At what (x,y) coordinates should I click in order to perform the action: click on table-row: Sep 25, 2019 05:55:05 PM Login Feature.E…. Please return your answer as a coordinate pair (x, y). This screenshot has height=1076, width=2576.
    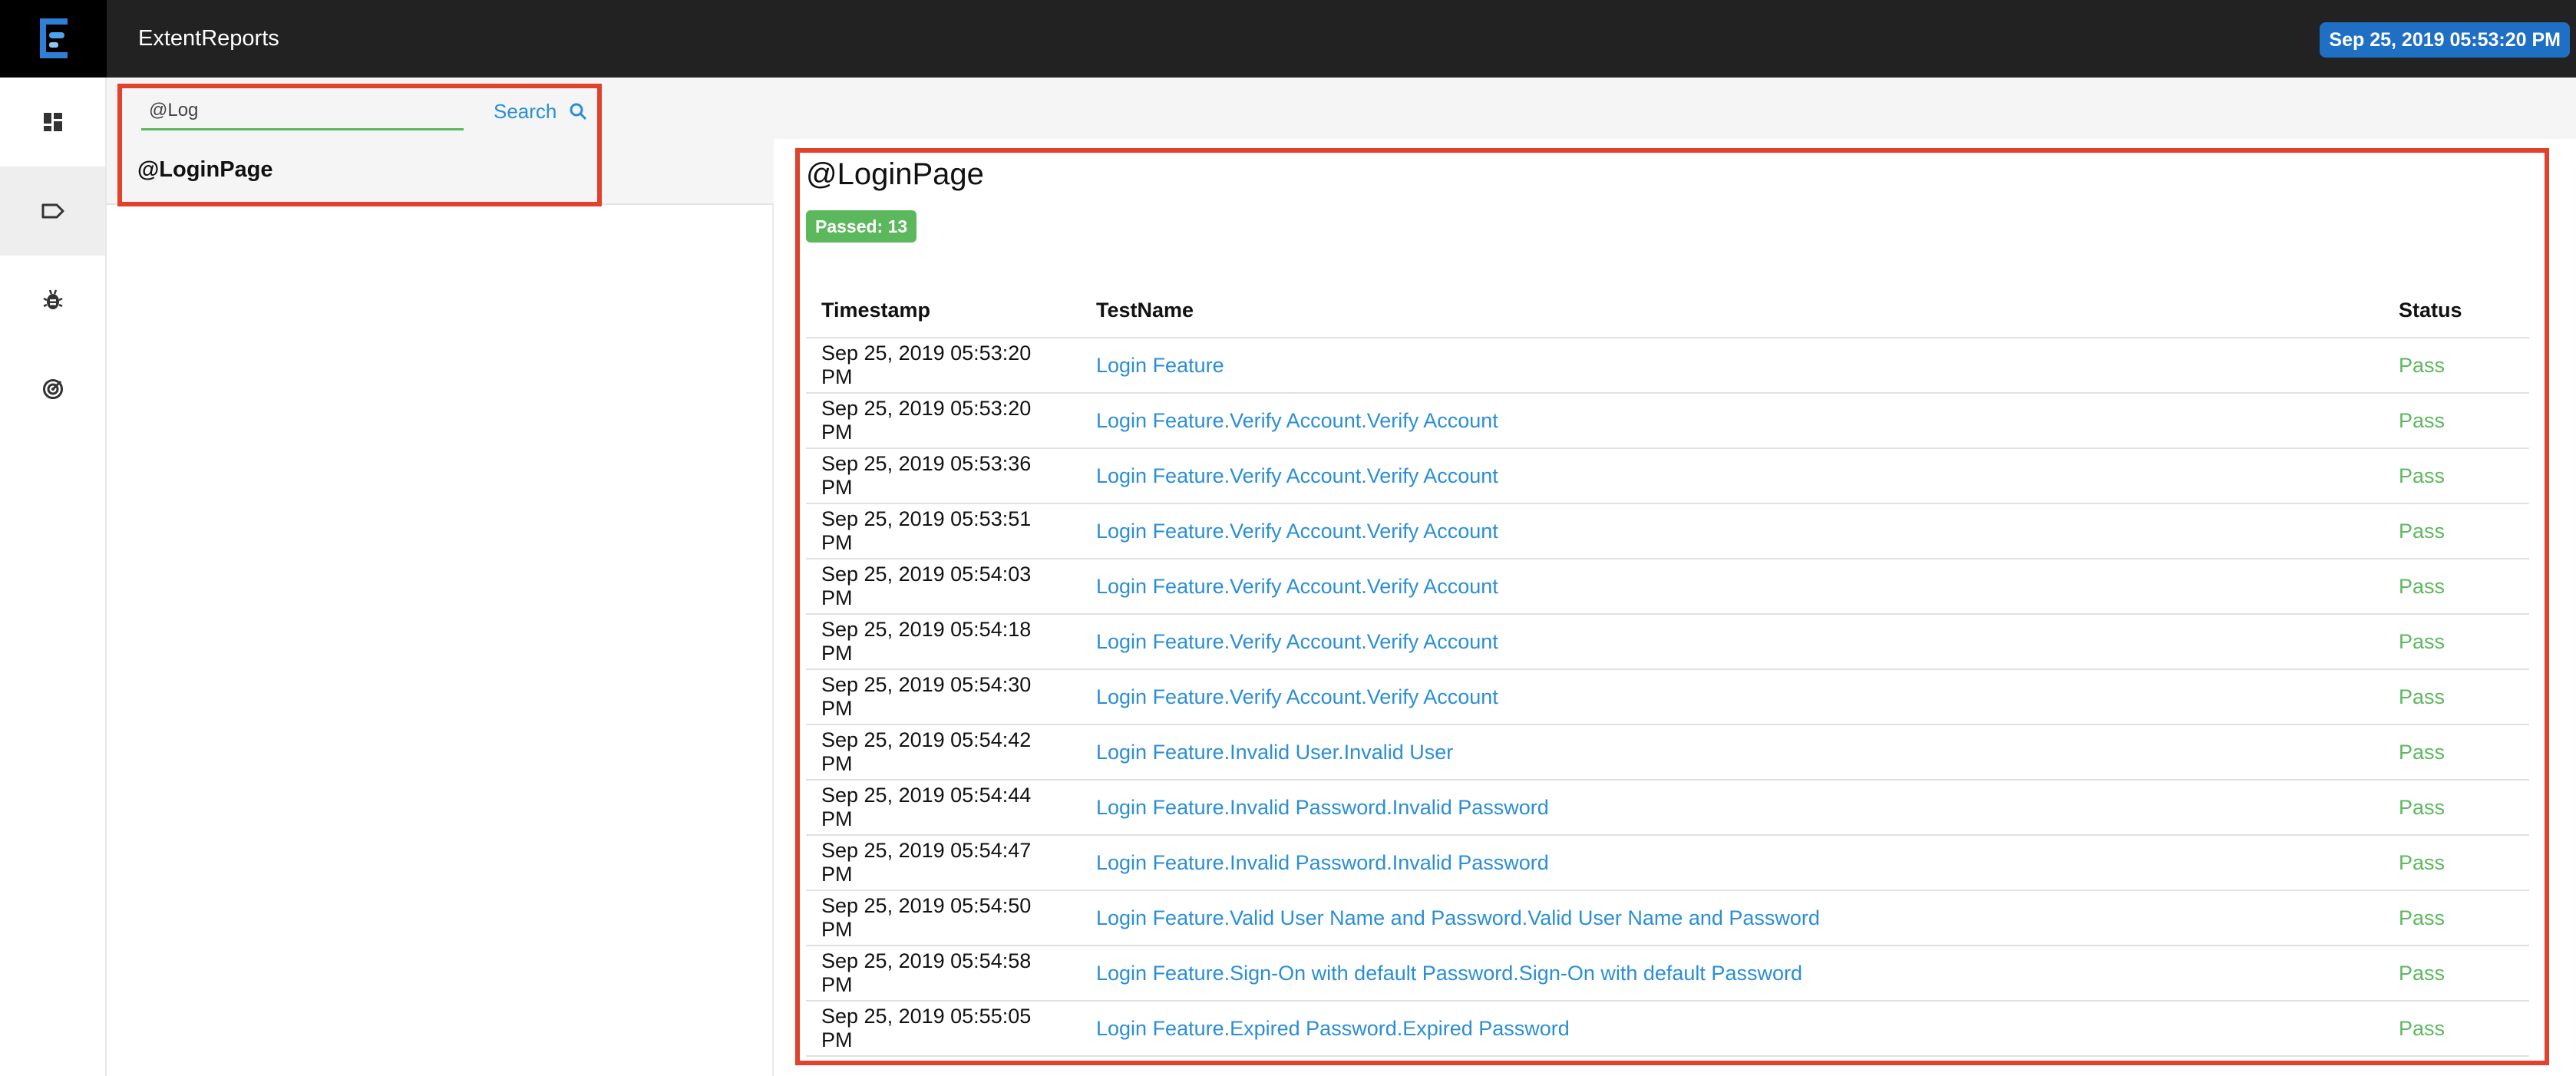
    Looking at the image, I should click on (1667, 1029).